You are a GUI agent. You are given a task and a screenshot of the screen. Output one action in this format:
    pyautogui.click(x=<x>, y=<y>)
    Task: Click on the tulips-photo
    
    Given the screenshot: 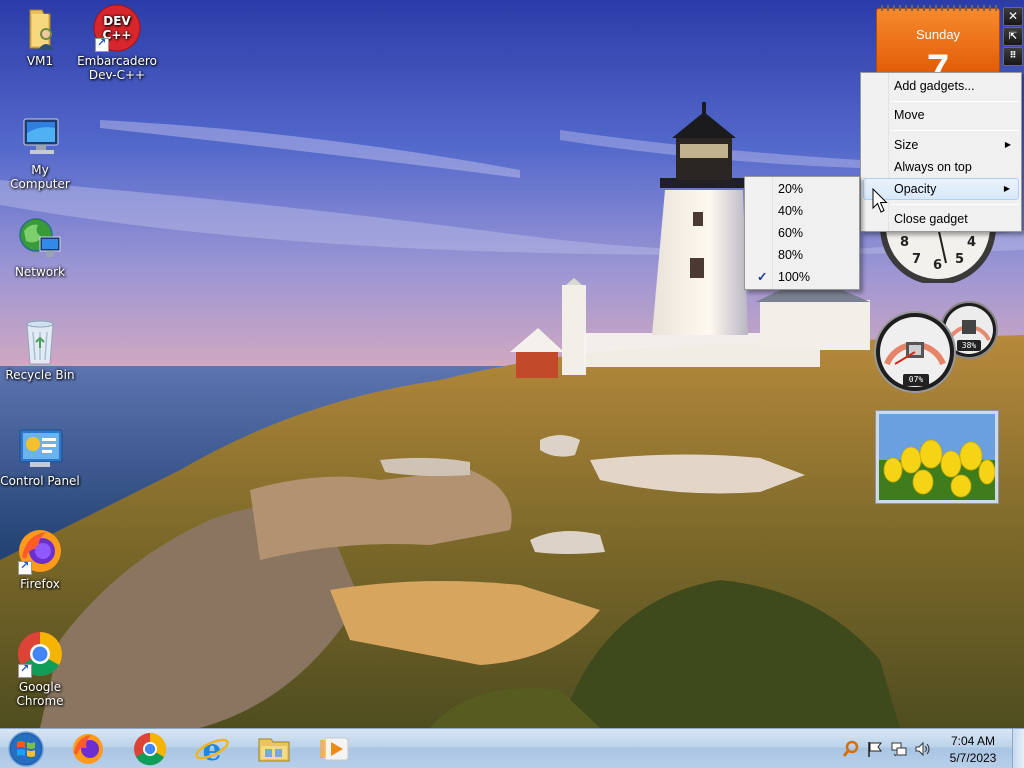 What is the action you would take?
    pyautogui.click(x=937, y=457)
    